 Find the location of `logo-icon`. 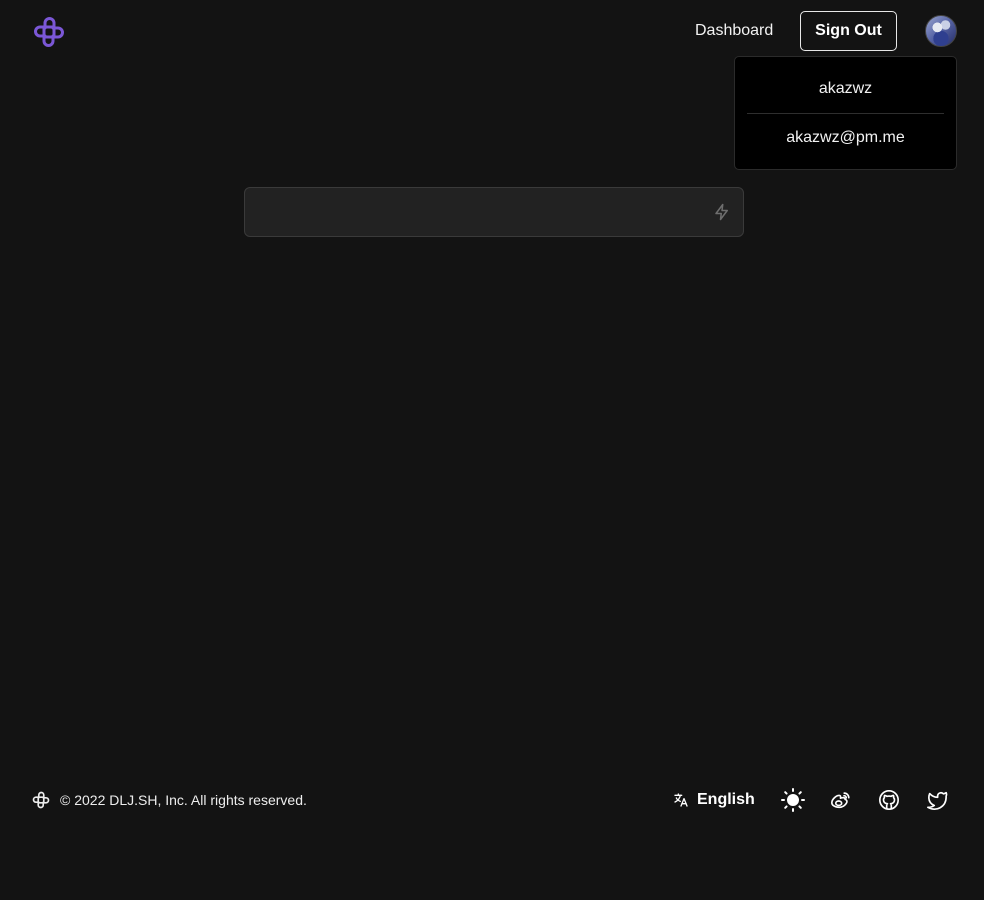

logo-icon is located at coordinates (49, 32).